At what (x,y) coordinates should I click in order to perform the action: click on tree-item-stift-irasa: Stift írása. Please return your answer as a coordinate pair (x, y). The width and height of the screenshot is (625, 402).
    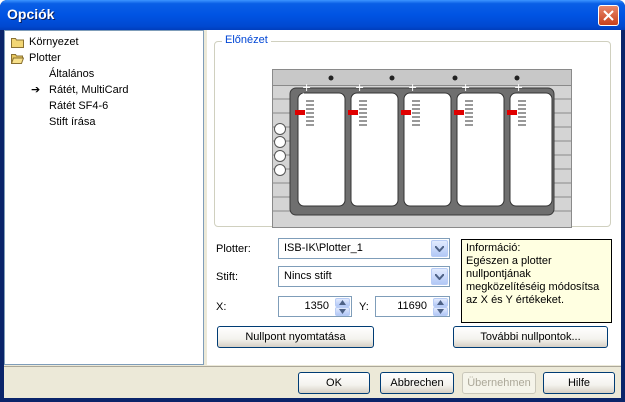
    Looking at the image, I should click on (72, 122).